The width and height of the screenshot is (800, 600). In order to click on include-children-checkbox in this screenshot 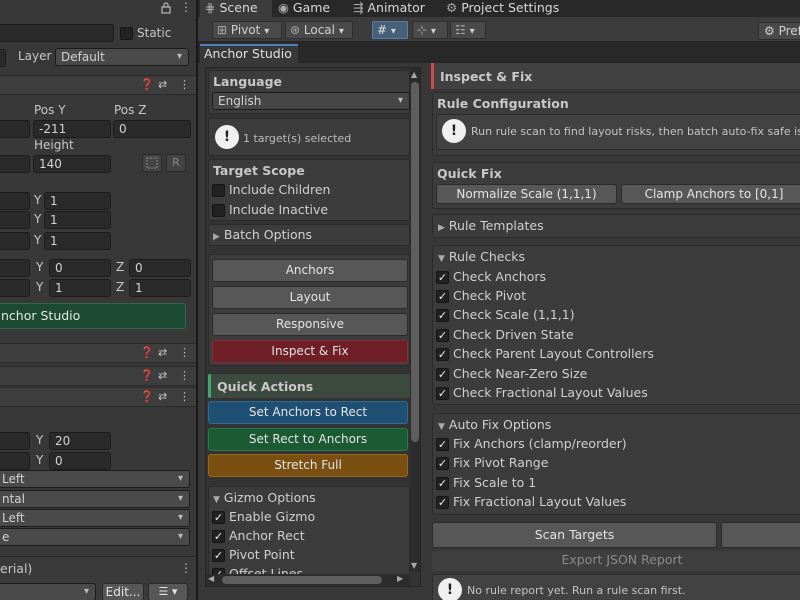, I will do `click(218, 190)`.